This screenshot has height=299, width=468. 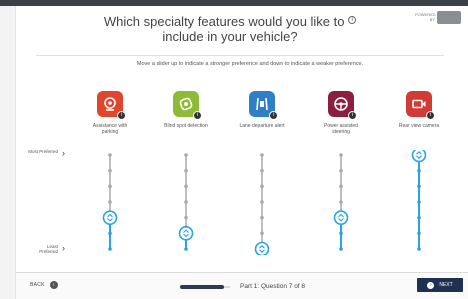 I want to click on feature-label: Power assisted steering, so click(x=341, y=129).